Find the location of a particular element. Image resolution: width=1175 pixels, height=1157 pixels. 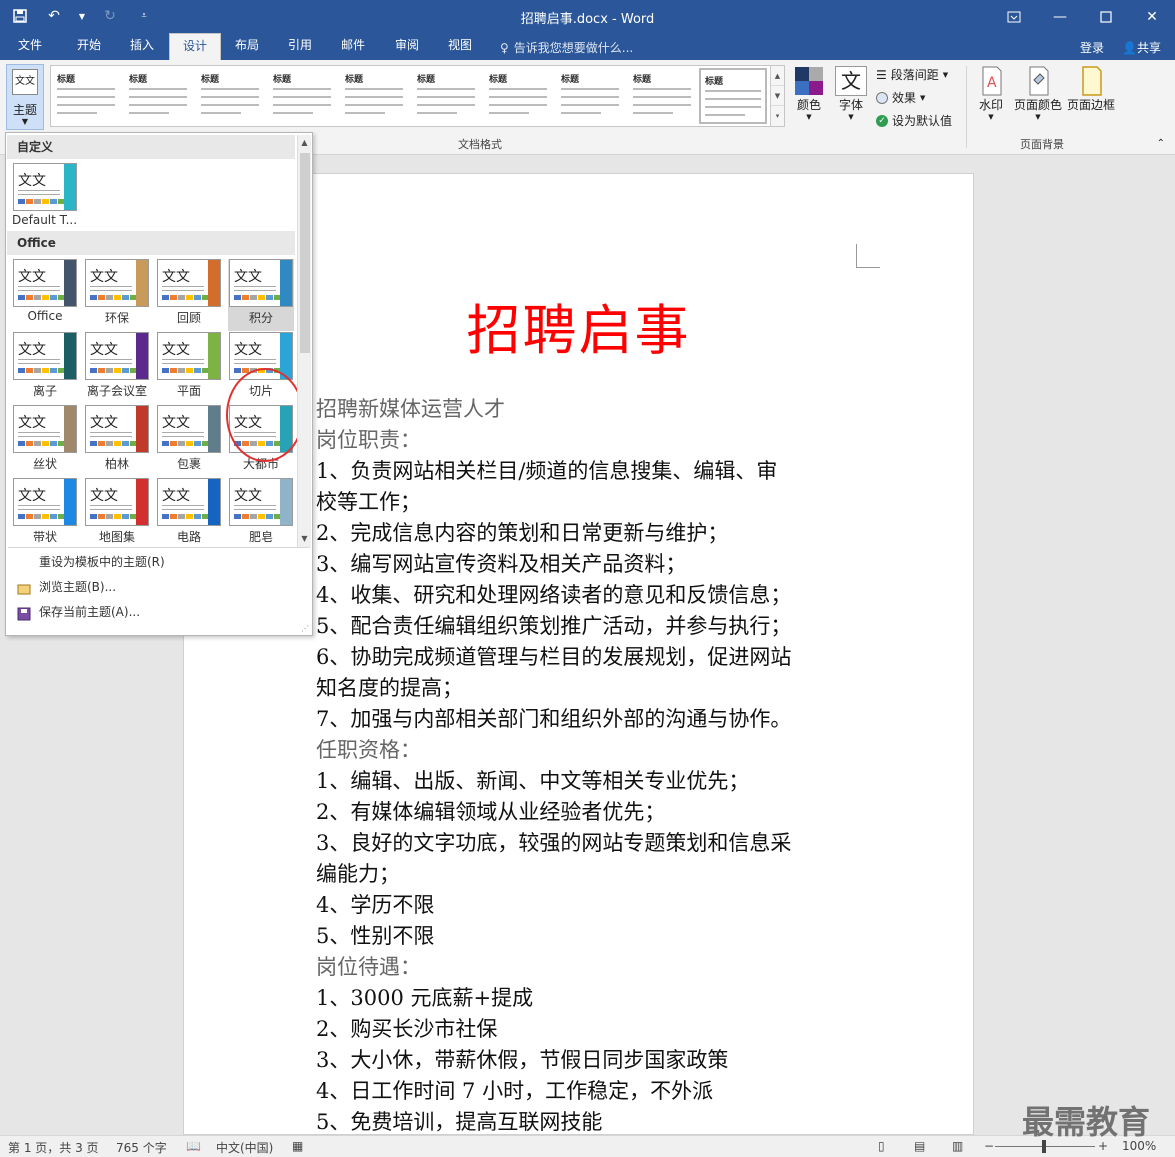

window-controls: — ✕ is located at coordinates (1083, 16).